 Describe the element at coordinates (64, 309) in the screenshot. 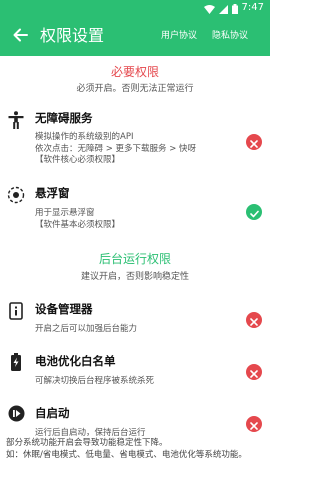

I see `permission-name: 设备管理器` at that location.